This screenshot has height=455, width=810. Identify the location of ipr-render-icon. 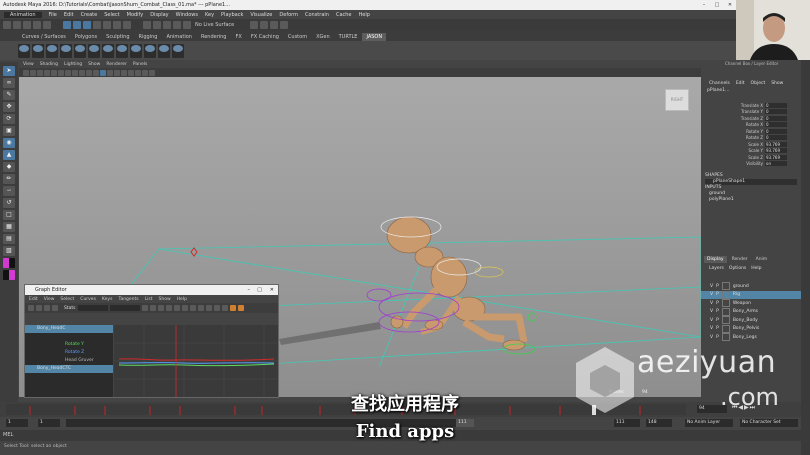
(264, 24).